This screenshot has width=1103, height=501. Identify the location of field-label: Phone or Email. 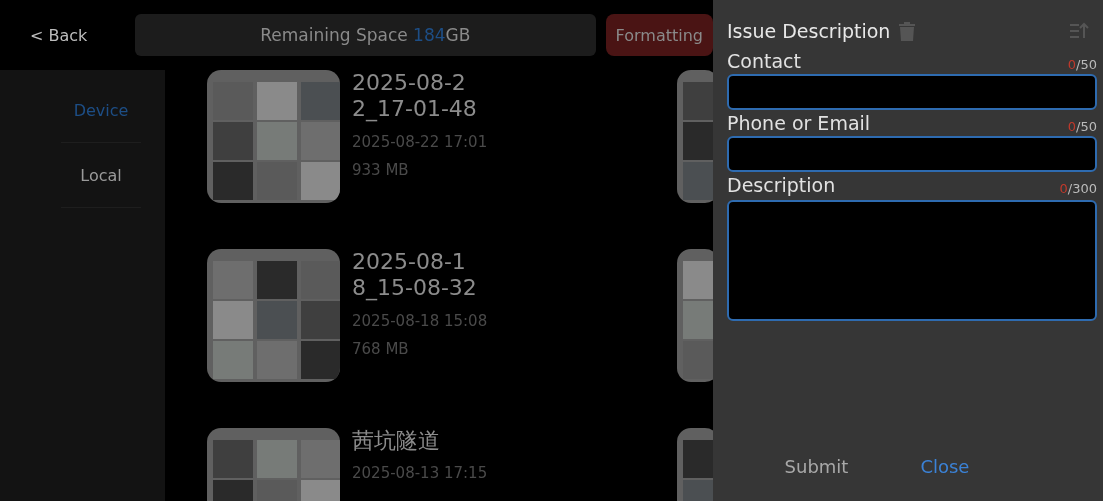
(799, 123).